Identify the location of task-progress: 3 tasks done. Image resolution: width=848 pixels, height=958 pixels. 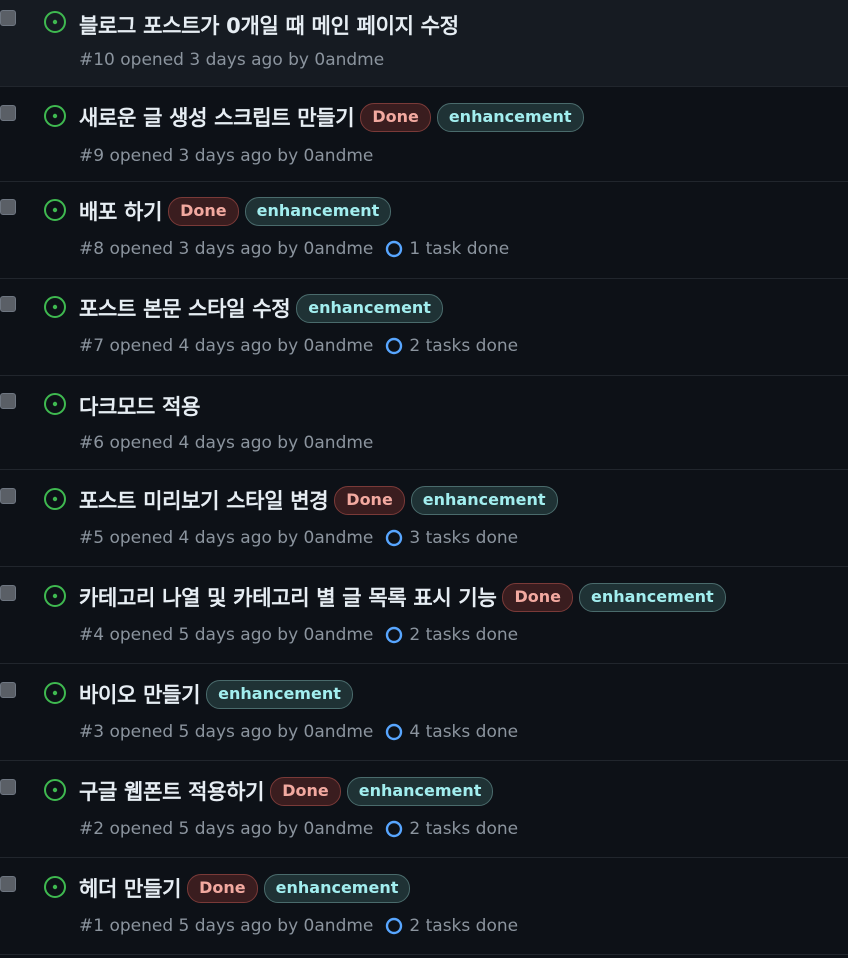
(451, 538).